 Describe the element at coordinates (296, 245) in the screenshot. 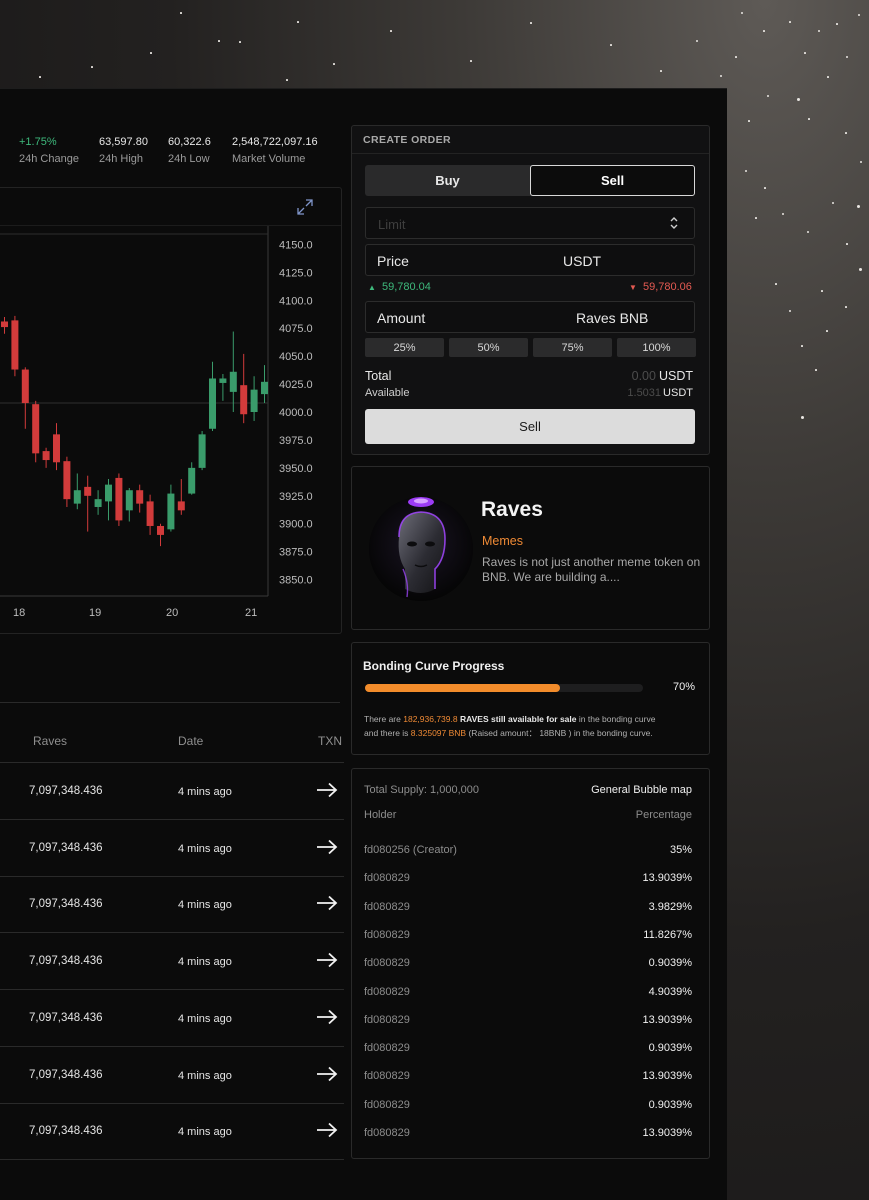

I see `y-tick-label: 4150.0` at that location.